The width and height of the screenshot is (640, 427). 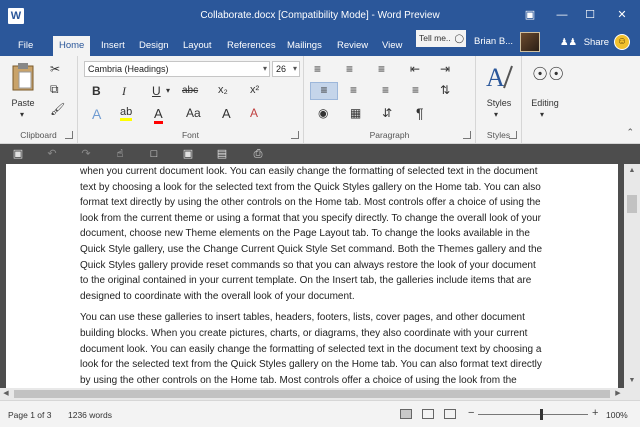 What do you see at coordinates (226, 113) in the screenshot?
I see `grow-font-button: A` at bounding box center [226, 113].